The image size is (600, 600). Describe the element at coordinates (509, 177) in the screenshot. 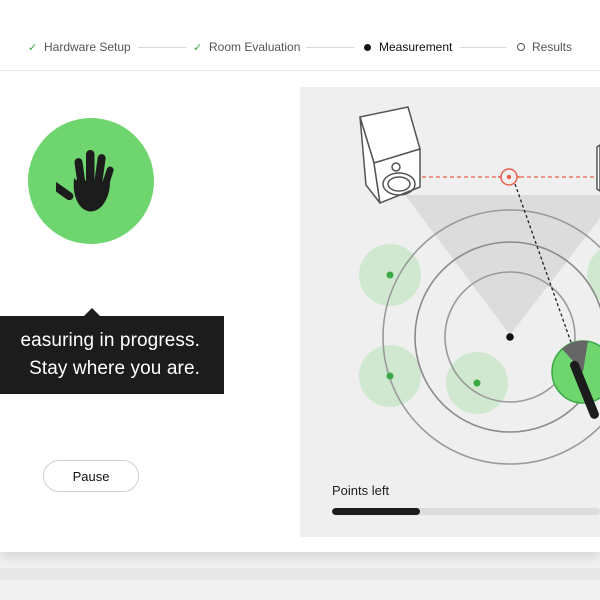

I see `crosshair-target-icon` at that location.